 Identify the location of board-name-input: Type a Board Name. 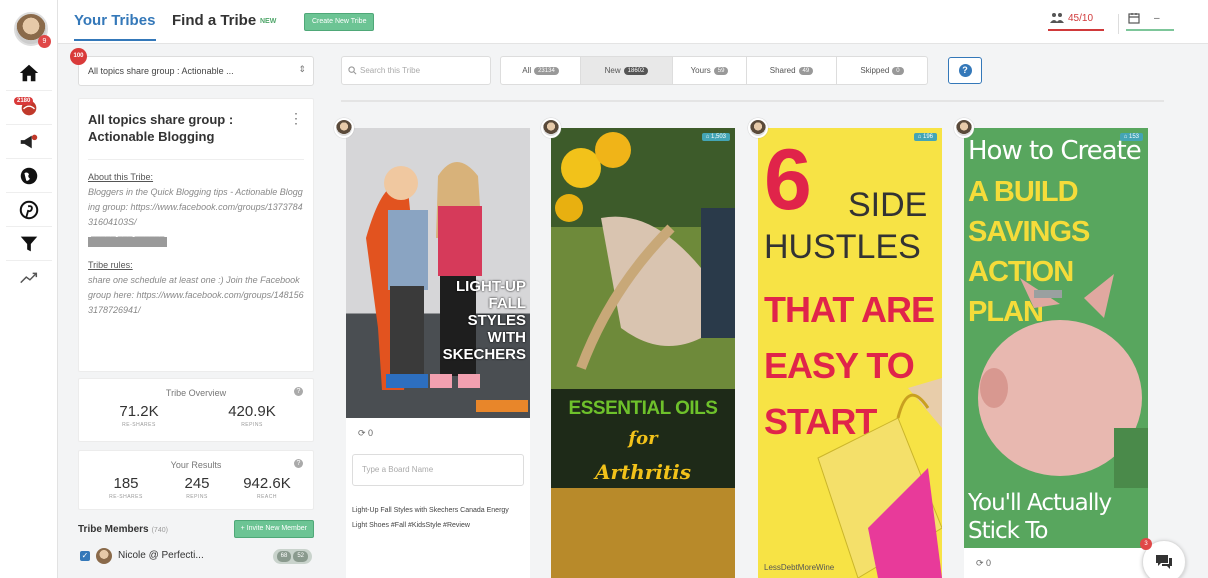
(438, 470).